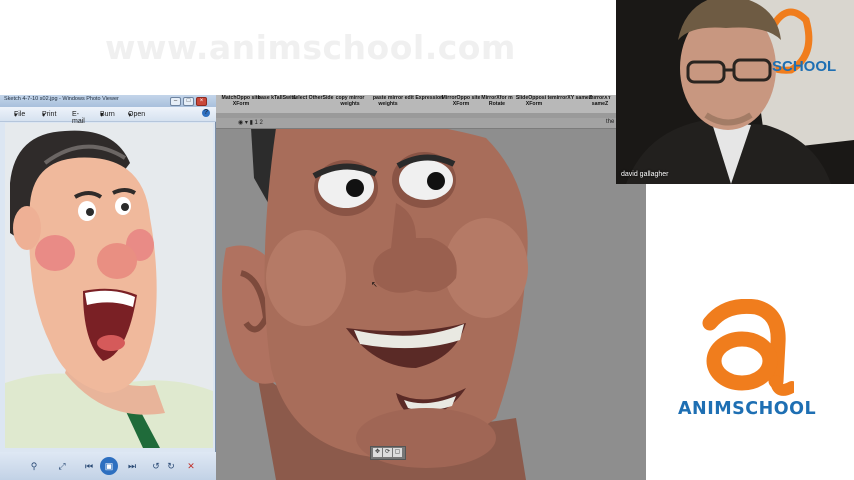 This screenshot has width=854, height=480. I want to click on maximize-icon: □, so click(188, 101).